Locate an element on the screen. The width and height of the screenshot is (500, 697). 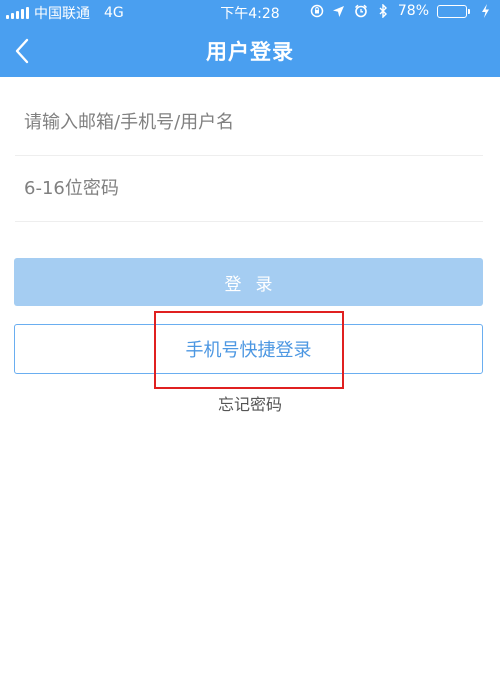
bluetooth-icon is located at coordinates (383, 11).